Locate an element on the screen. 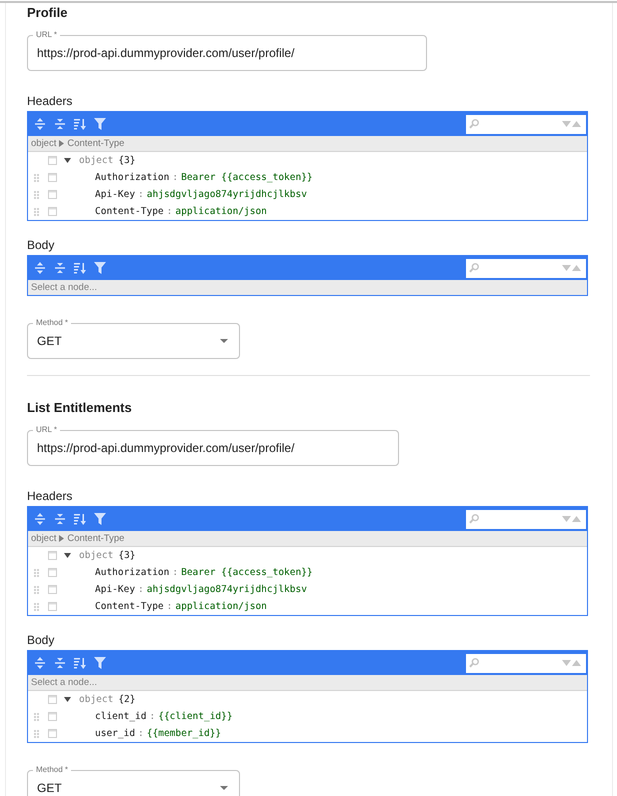 The image size is (617, 796). field-label: Method * is located at coordinates (52, 323).